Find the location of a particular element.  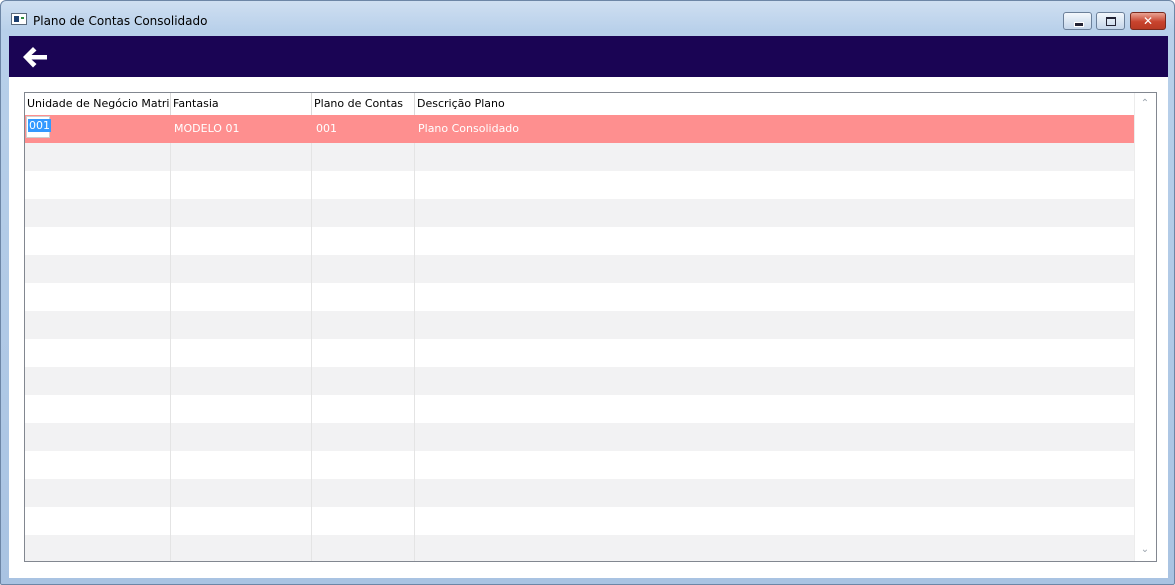

cell-unidade: 001 is located at coordinates (98, 129).